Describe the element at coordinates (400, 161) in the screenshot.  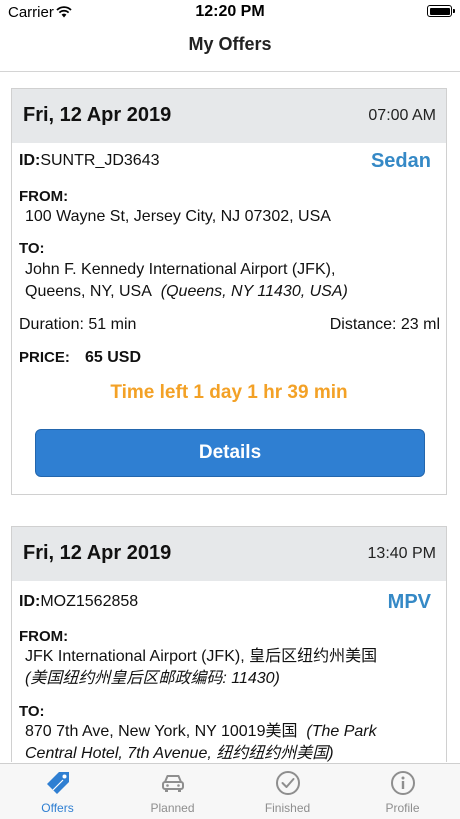
I see `vehicle-type: Sedan` at that location.